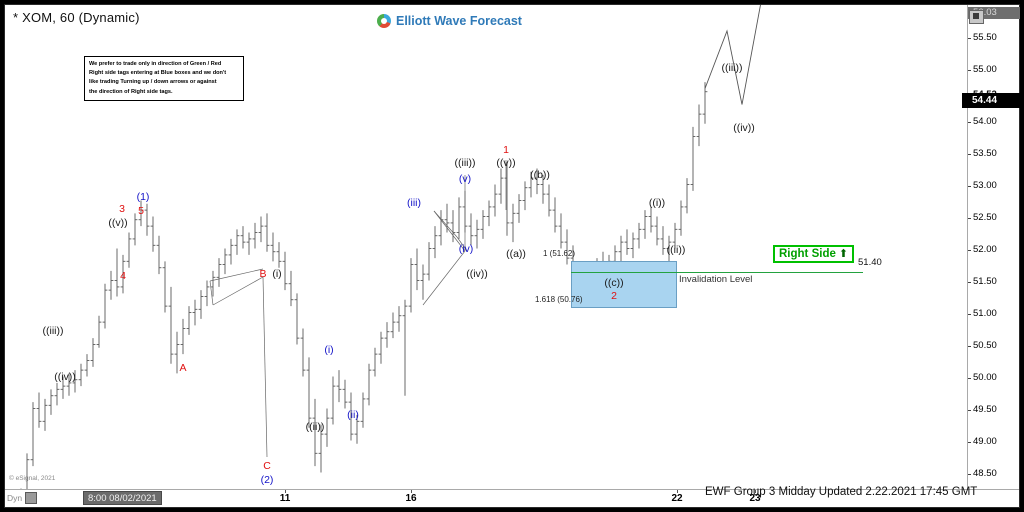 The height and width of the screenshot is (512, 1024). I want to click on ewf-logo: Elliott Wave Forecast, so click(449, 21).